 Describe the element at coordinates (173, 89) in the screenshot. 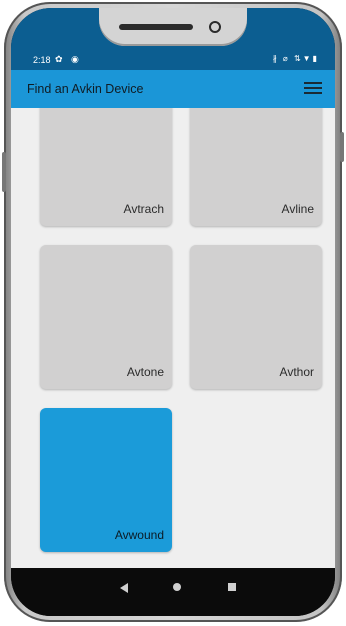

I see `app-bar: Find an Avkin Device` at that location.